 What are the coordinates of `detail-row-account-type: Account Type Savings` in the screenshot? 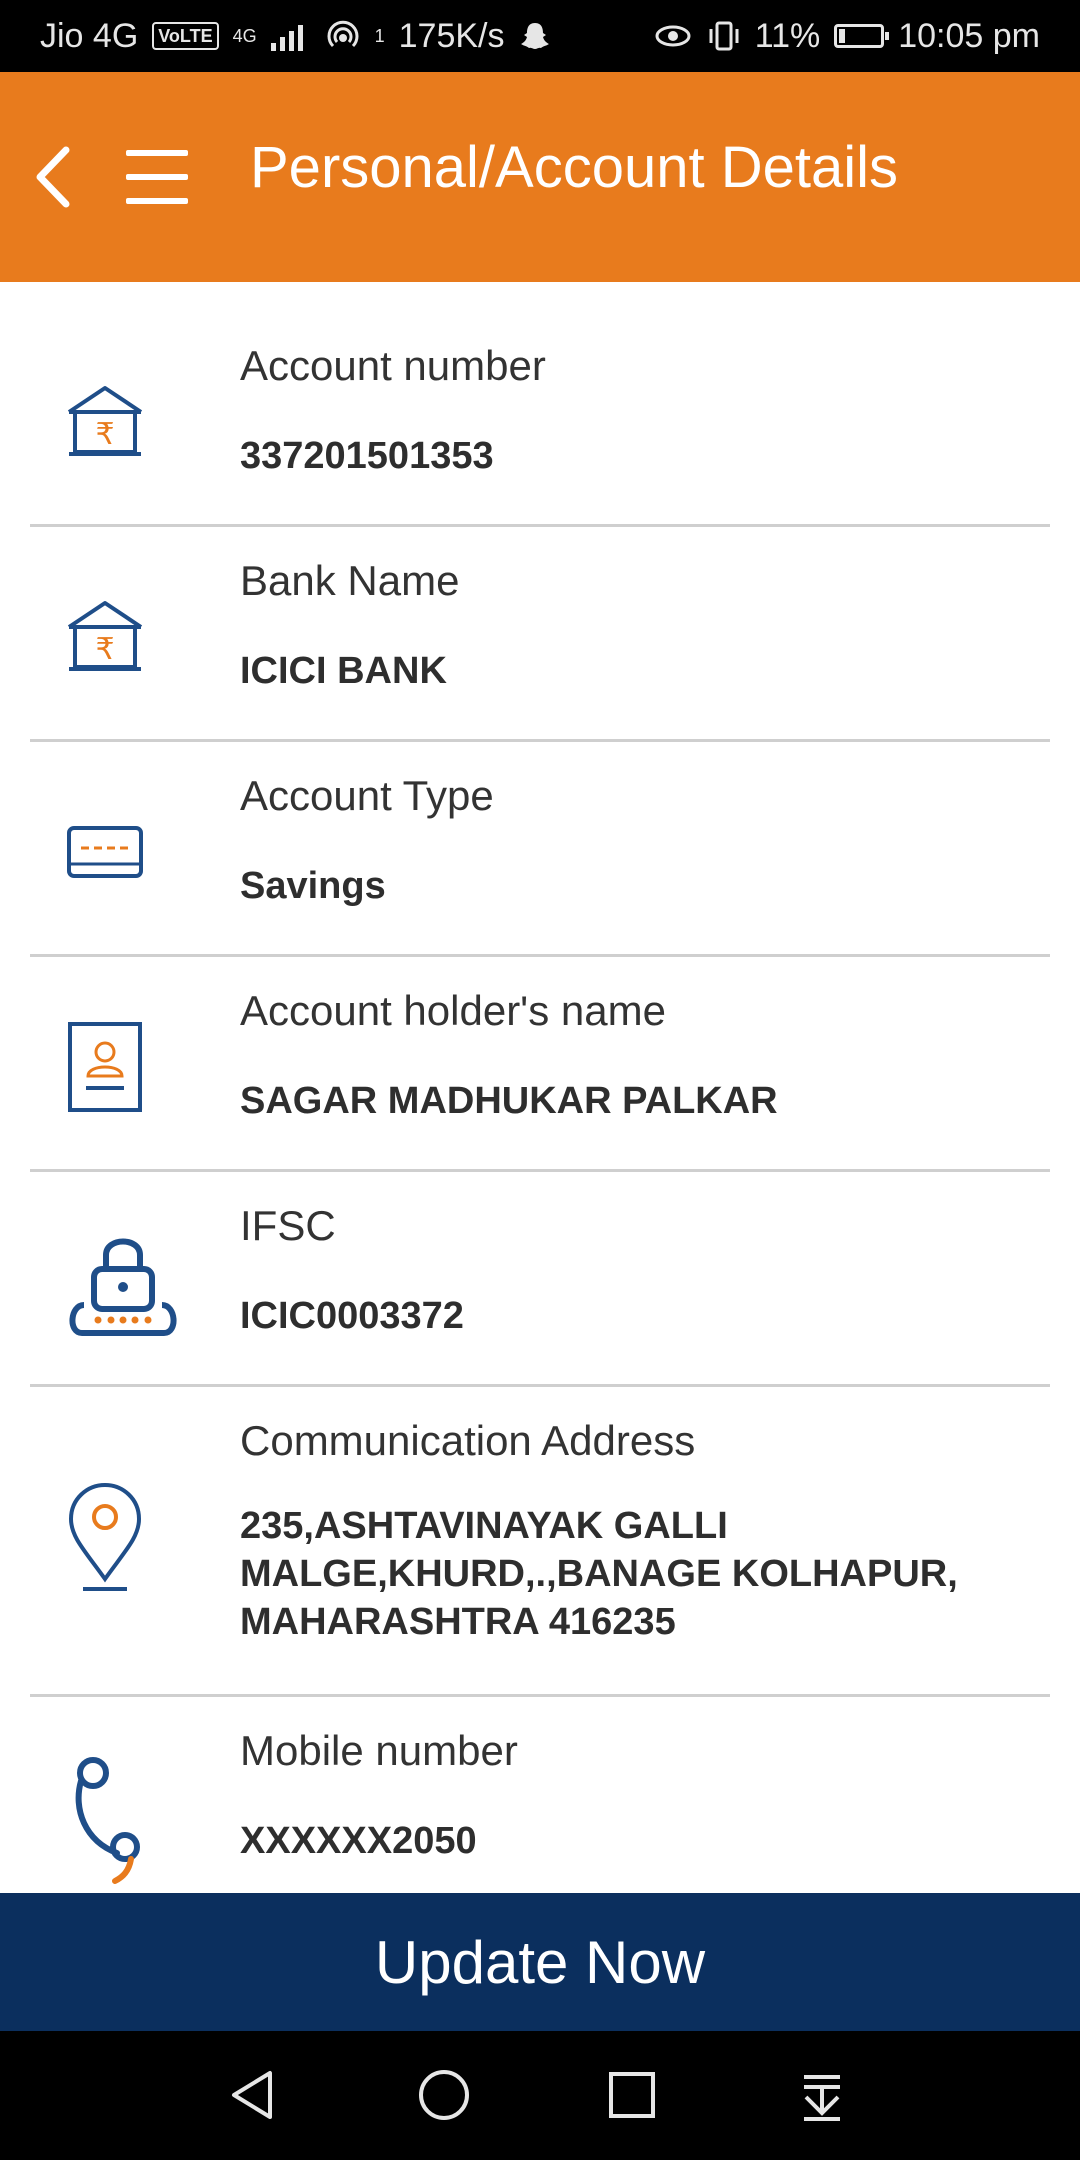 It's located at (540, 849).